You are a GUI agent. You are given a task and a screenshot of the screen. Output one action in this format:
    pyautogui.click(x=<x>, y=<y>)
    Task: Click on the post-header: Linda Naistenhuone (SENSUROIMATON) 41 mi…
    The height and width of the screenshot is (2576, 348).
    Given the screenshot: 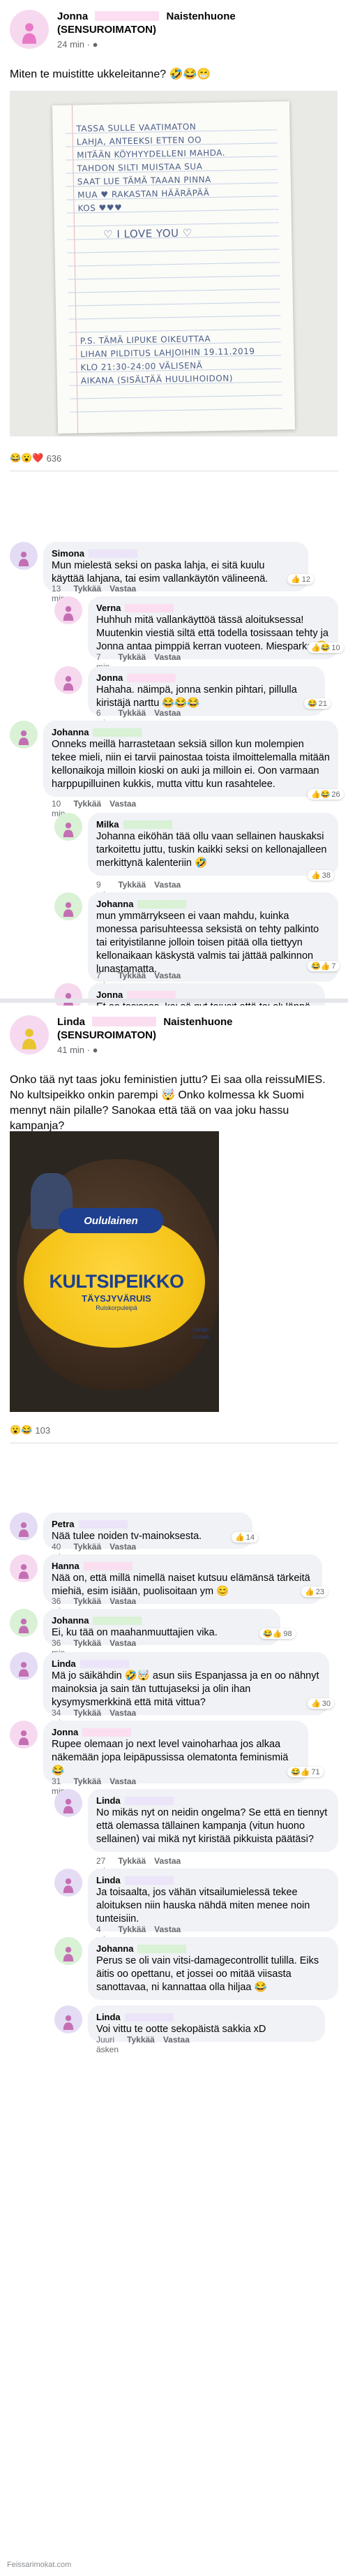 What is the action you would take?
    pyautogui.click(x=174, y=1036)
    